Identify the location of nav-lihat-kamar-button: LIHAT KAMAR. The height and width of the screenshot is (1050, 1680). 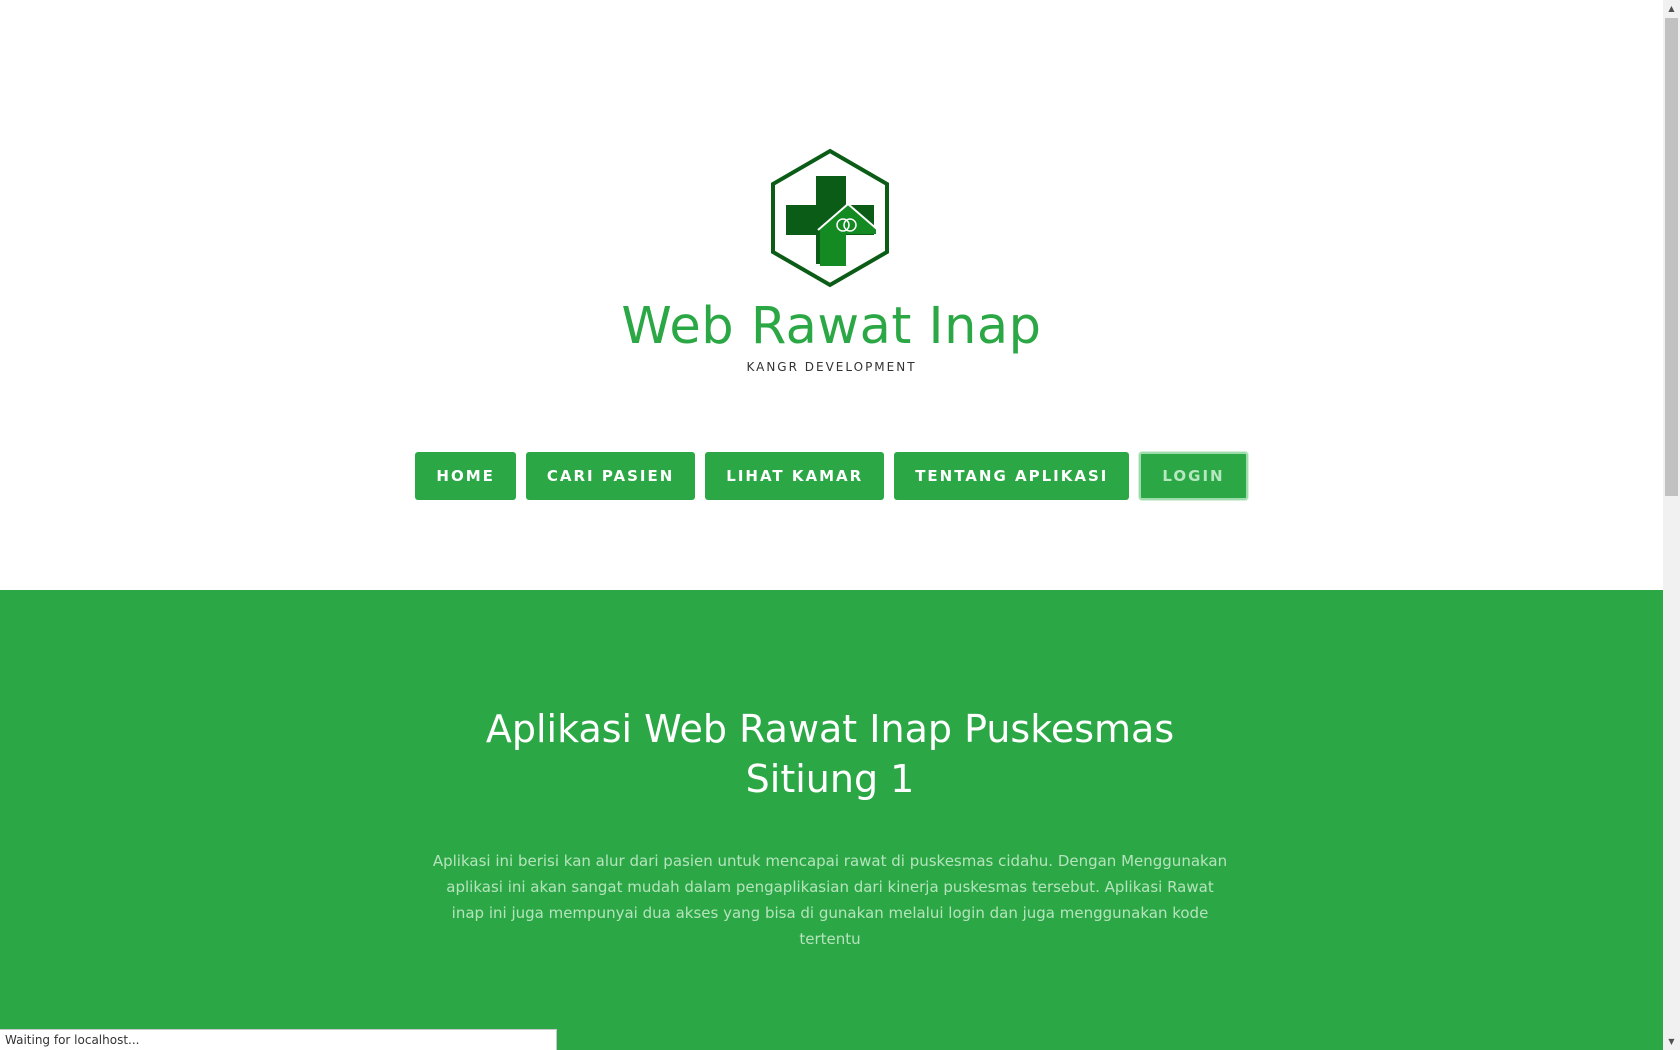
(795, 476).